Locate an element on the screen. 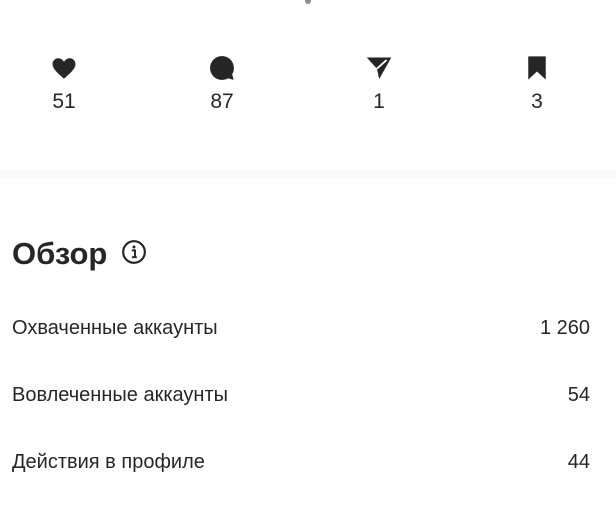  info-icon is located at coordinates (134, 252).